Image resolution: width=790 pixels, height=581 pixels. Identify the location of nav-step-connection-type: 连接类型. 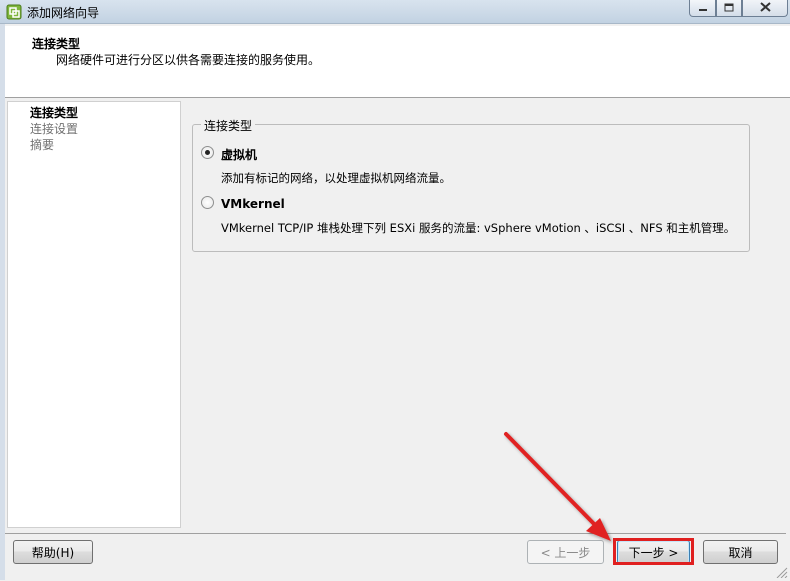
(54, 112).